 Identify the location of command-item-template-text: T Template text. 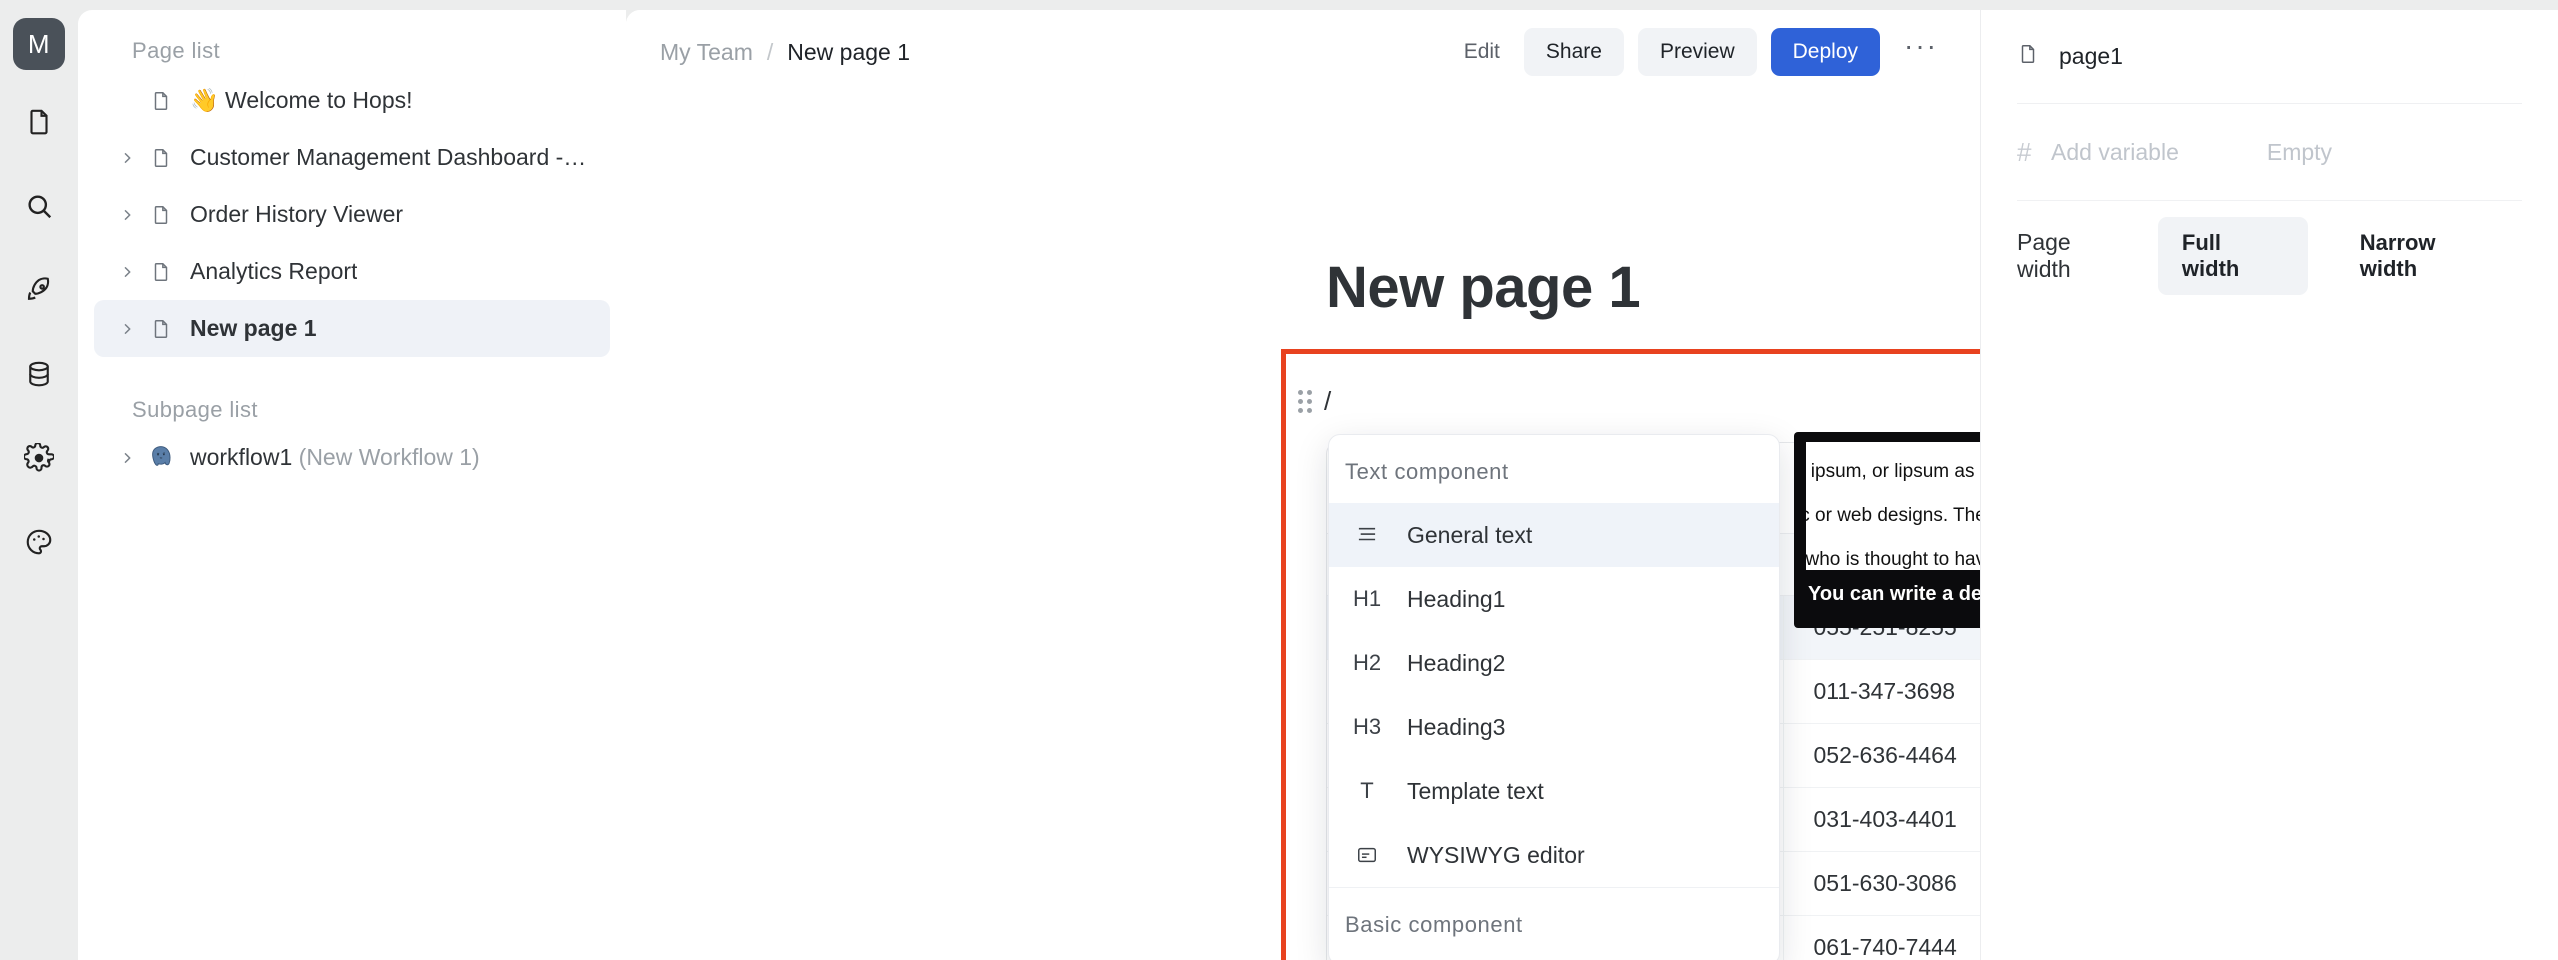
(1554, 791).